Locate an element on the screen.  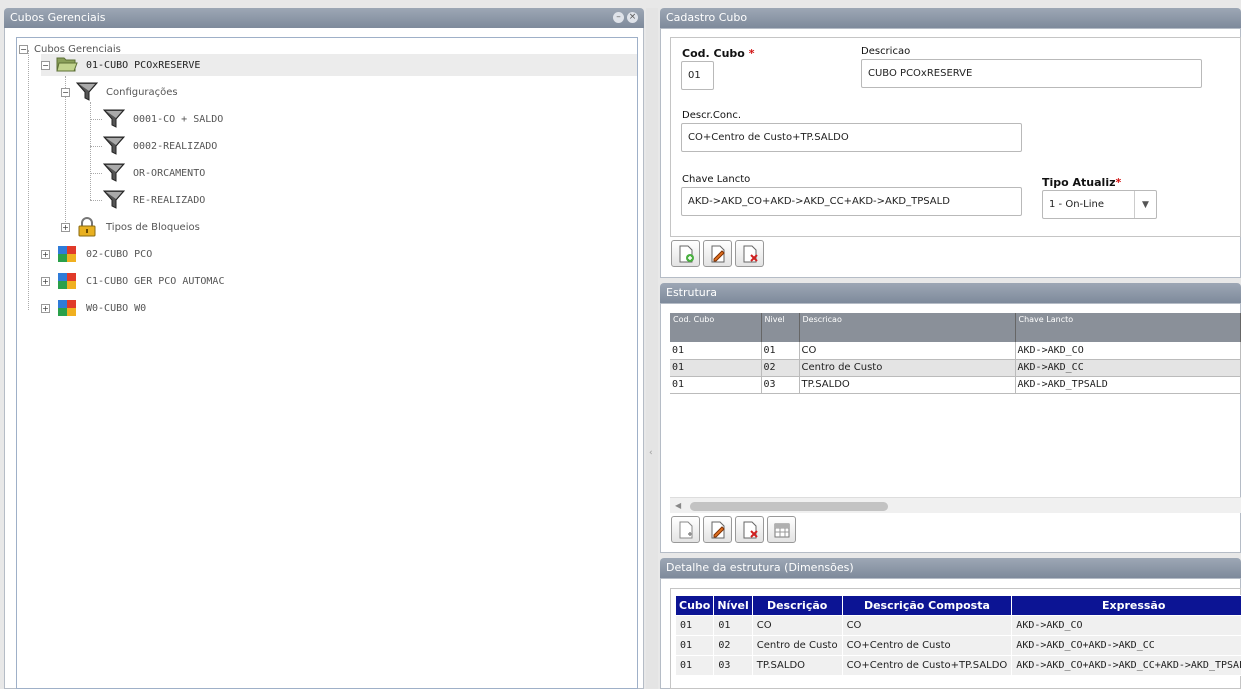
delete-record-button is located at coordinates (749, 253).